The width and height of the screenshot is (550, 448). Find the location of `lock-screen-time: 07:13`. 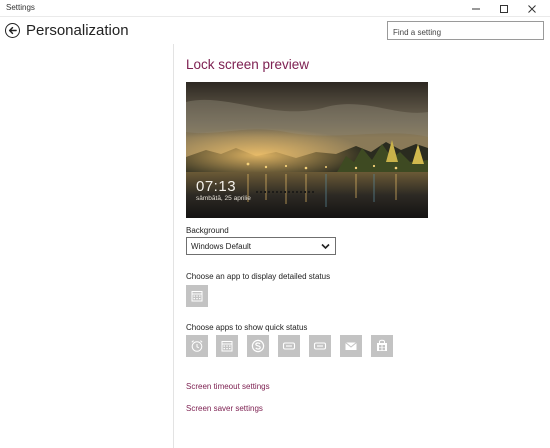

lock-screen-time: 07:13 is located at coordinates (216, 186).